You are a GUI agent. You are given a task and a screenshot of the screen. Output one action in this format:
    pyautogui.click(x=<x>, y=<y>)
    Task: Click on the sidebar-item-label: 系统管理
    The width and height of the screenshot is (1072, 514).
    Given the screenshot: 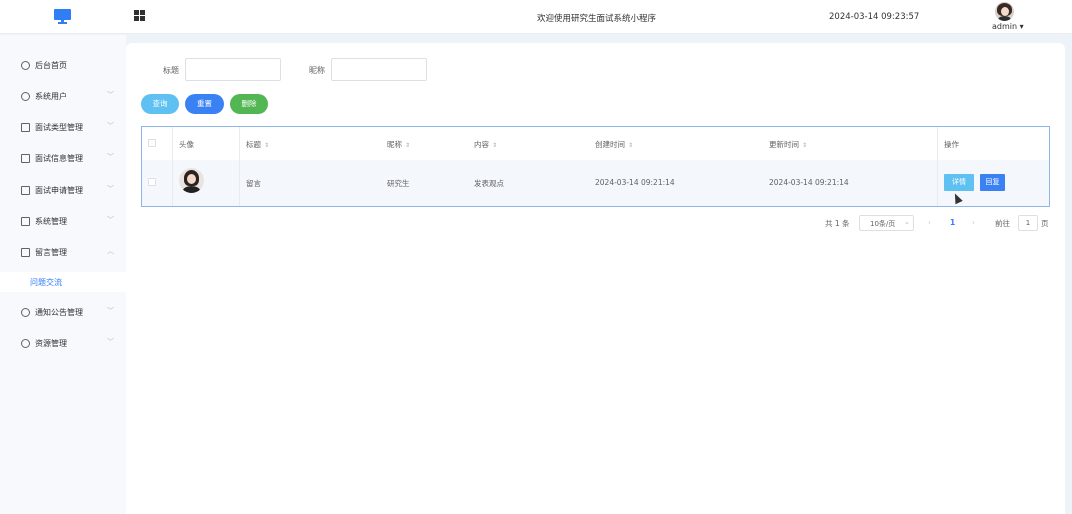 What is the action you would take?
    pyautogui.click(x=51, y=221)
    